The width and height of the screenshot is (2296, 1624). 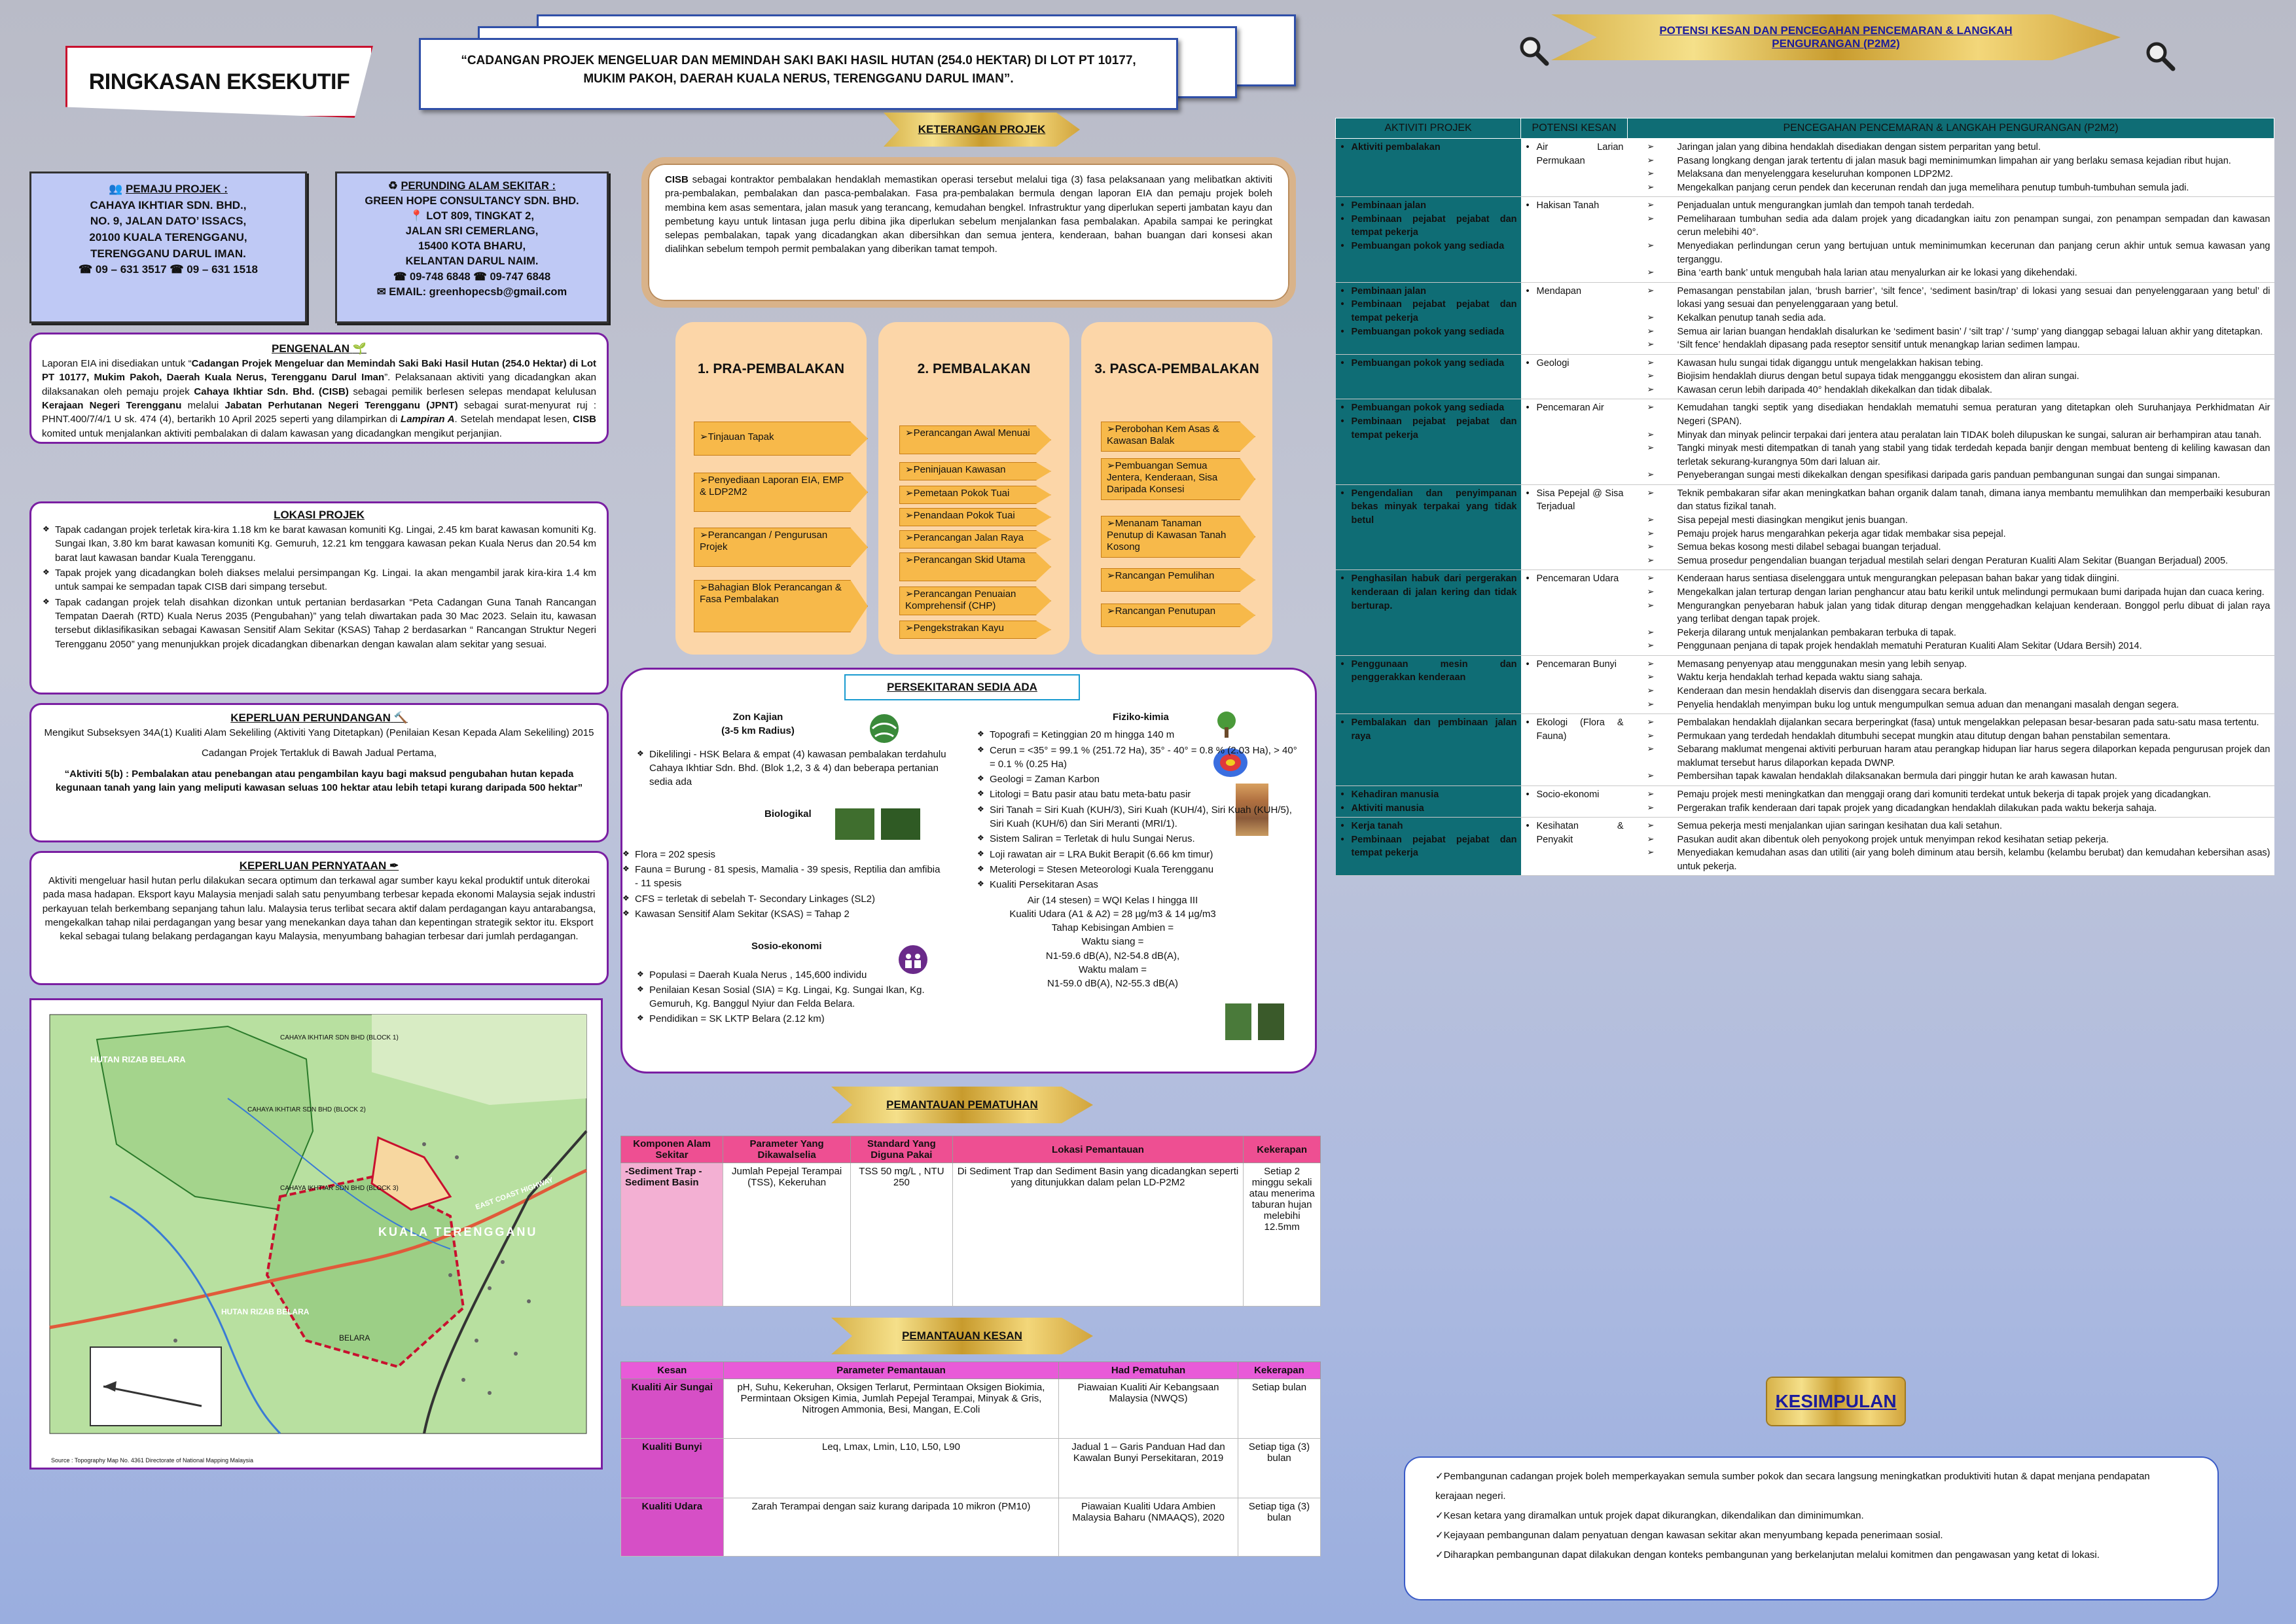 What do you see at coordinates (1428, 128) in the screenshot?
I see `table-header: AKTIVITI PROJEK` at bounding box center [1428, 128].